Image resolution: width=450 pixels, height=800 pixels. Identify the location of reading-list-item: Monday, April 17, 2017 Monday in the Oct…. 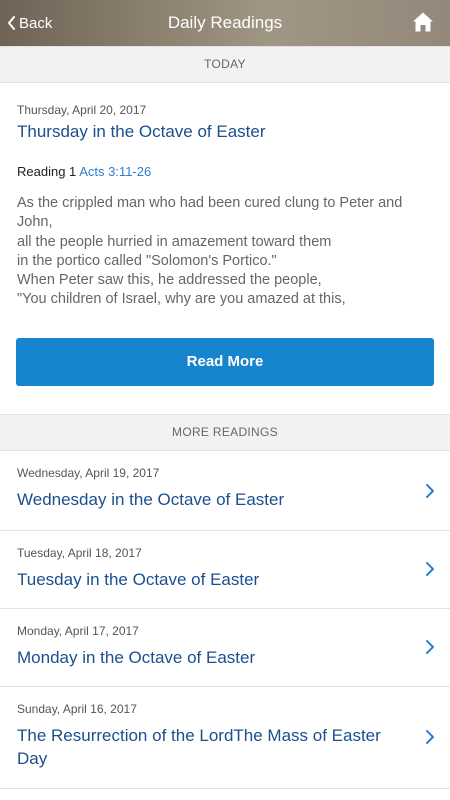
(225, 648).